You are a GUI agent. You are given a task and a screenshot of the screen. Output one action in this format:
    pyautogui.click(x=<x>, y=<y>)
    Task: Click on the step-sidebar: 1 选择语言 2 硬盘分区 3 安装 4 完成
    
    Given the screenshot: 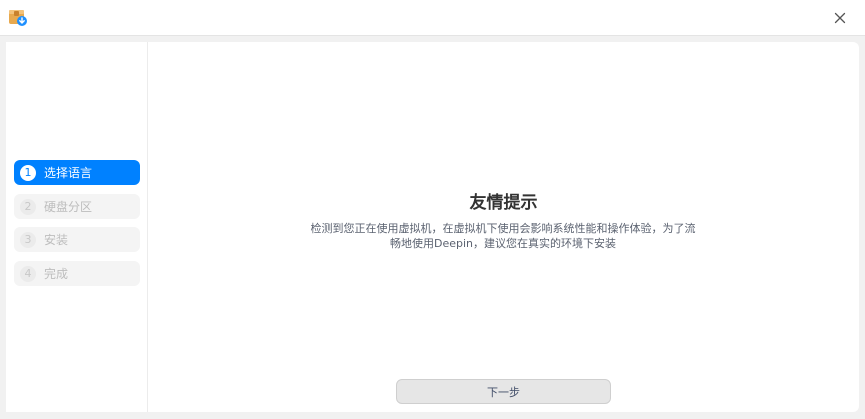 What is the action you would take?
    pyautogui.click(x=77, y=227)
    